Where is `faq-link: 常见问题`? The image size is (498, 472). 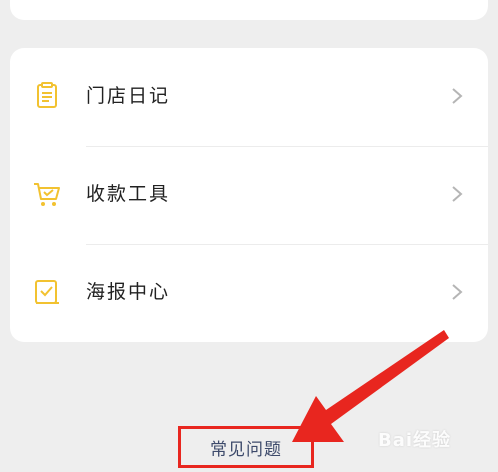 faq-link: 常见问题 is located at coordinates (246, 447).